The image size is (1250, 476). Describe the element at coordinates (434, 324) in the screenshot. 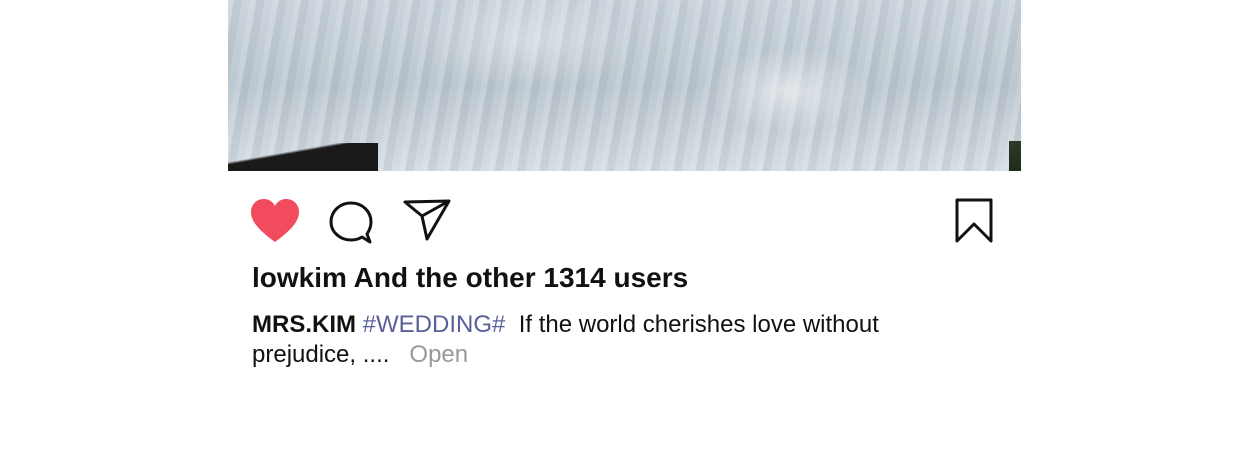

I see `caption-hashtag: #WEDDING#` at that location.